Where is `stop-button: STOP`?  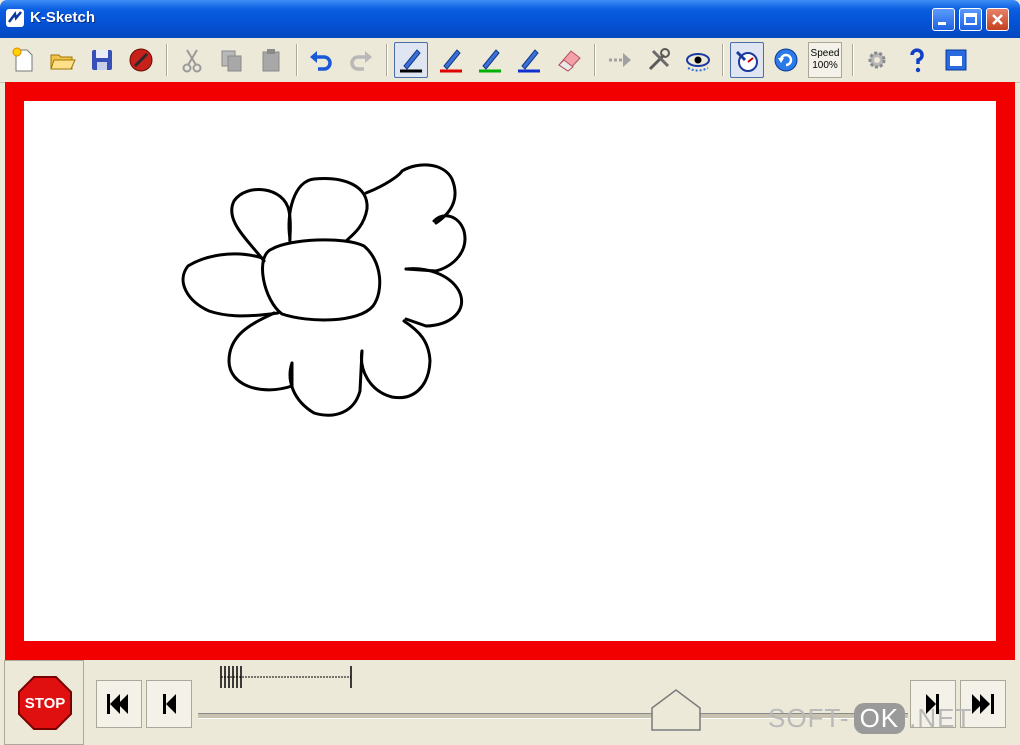 stop-button: STOP is located at coordinates (45, 703).